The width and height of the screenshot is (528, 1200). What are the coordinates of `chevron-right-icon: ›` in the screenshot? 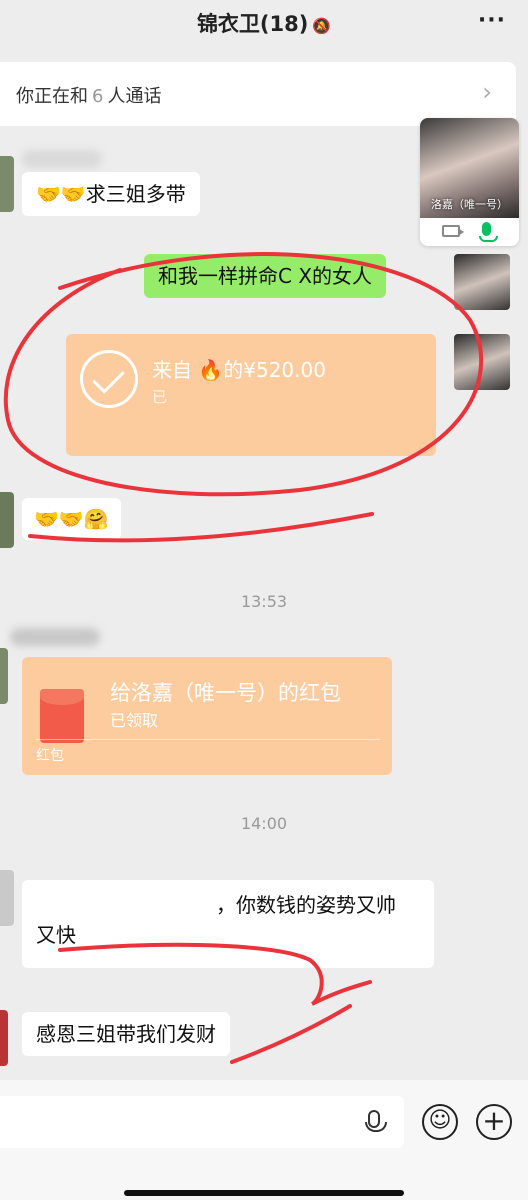 It's located at (487, 92).